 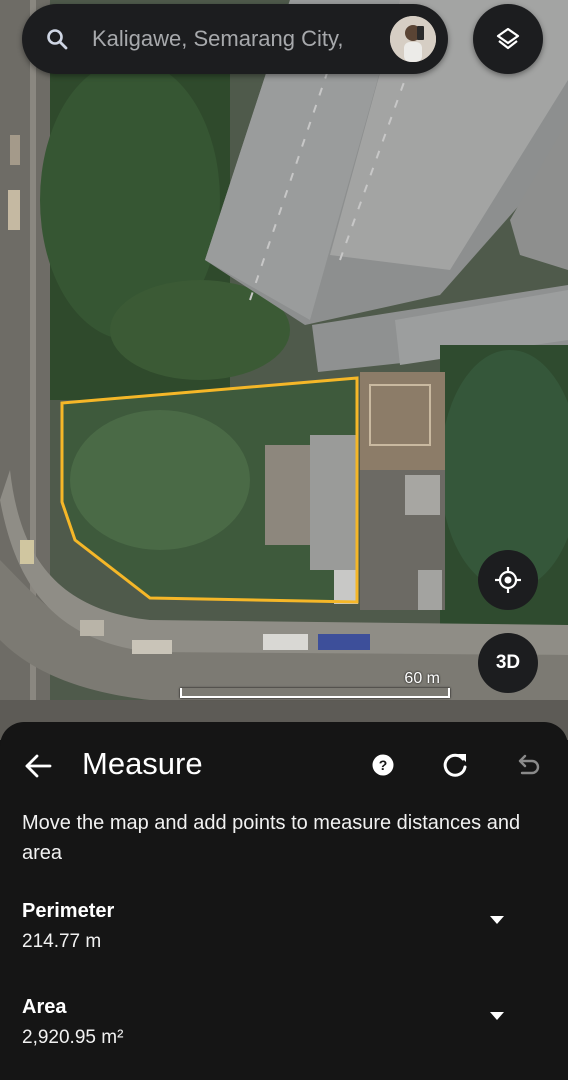 I want to click on 3d-button: 3D, so click(x=508, y=663).